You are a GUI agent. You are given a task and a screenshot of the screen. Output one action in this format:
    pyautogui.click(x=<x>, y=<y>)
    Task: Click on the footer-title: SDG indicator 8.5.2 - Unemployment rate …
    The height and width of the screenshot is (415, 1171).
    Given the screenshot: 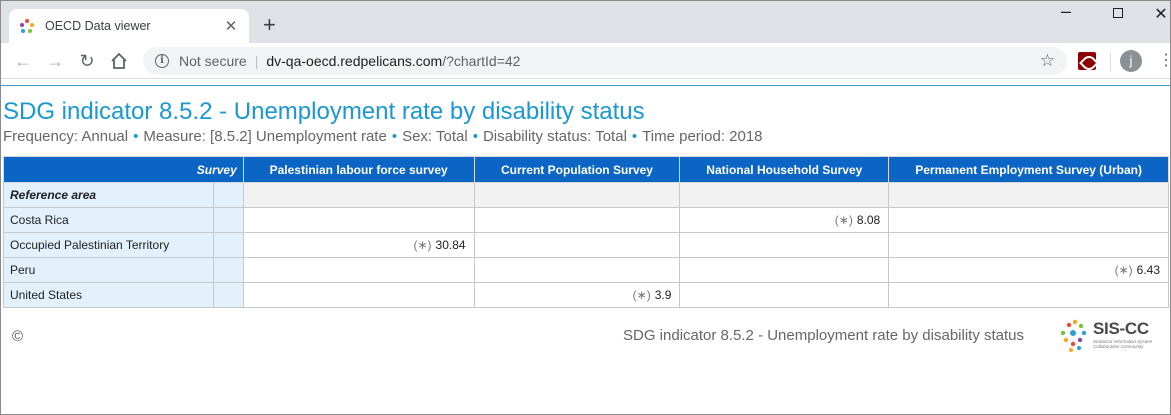 What is the action you would take?
    pyautogui.click(x=824, y=335)
    